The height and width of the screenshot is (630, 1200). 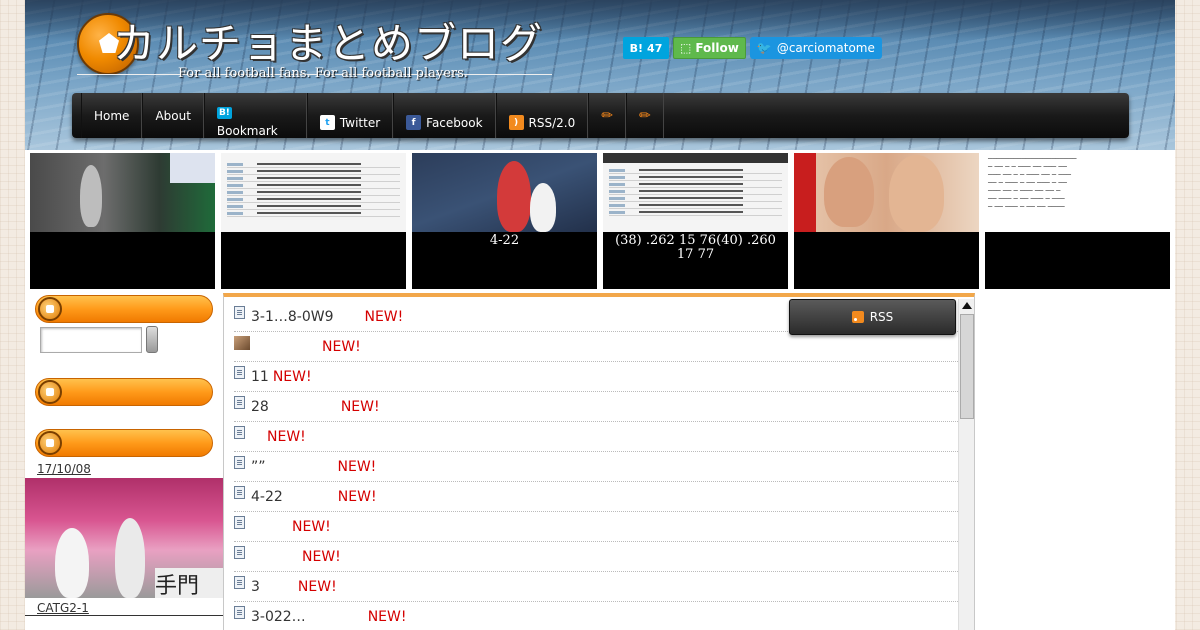 I want to click on item-title: 4-22, so click(x=267, y=496).